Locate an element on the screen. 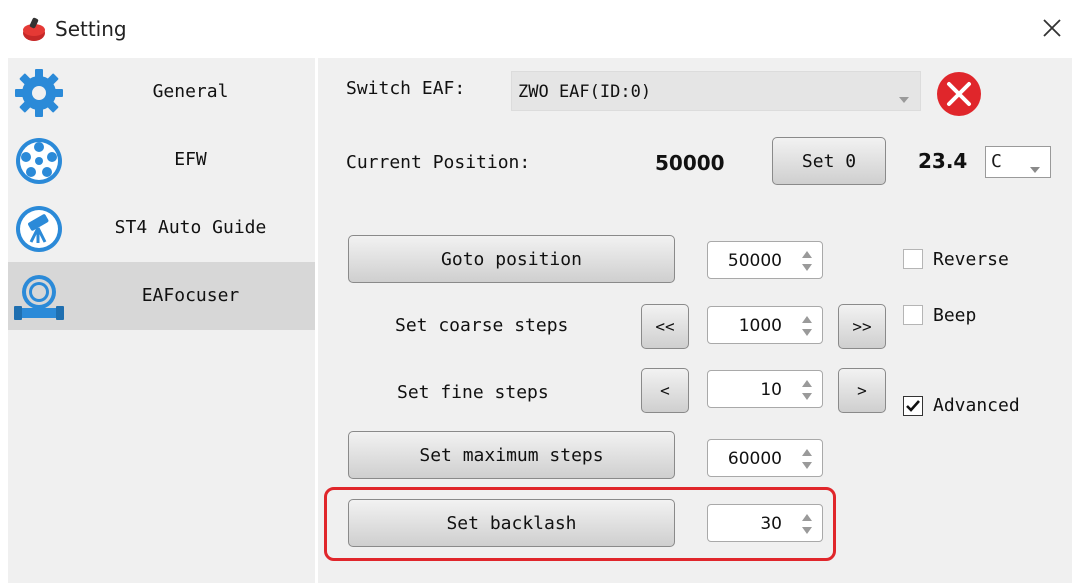 This screenshot has width=1072, height=583. title-bar: Setting is located at coordinates (536, 29).